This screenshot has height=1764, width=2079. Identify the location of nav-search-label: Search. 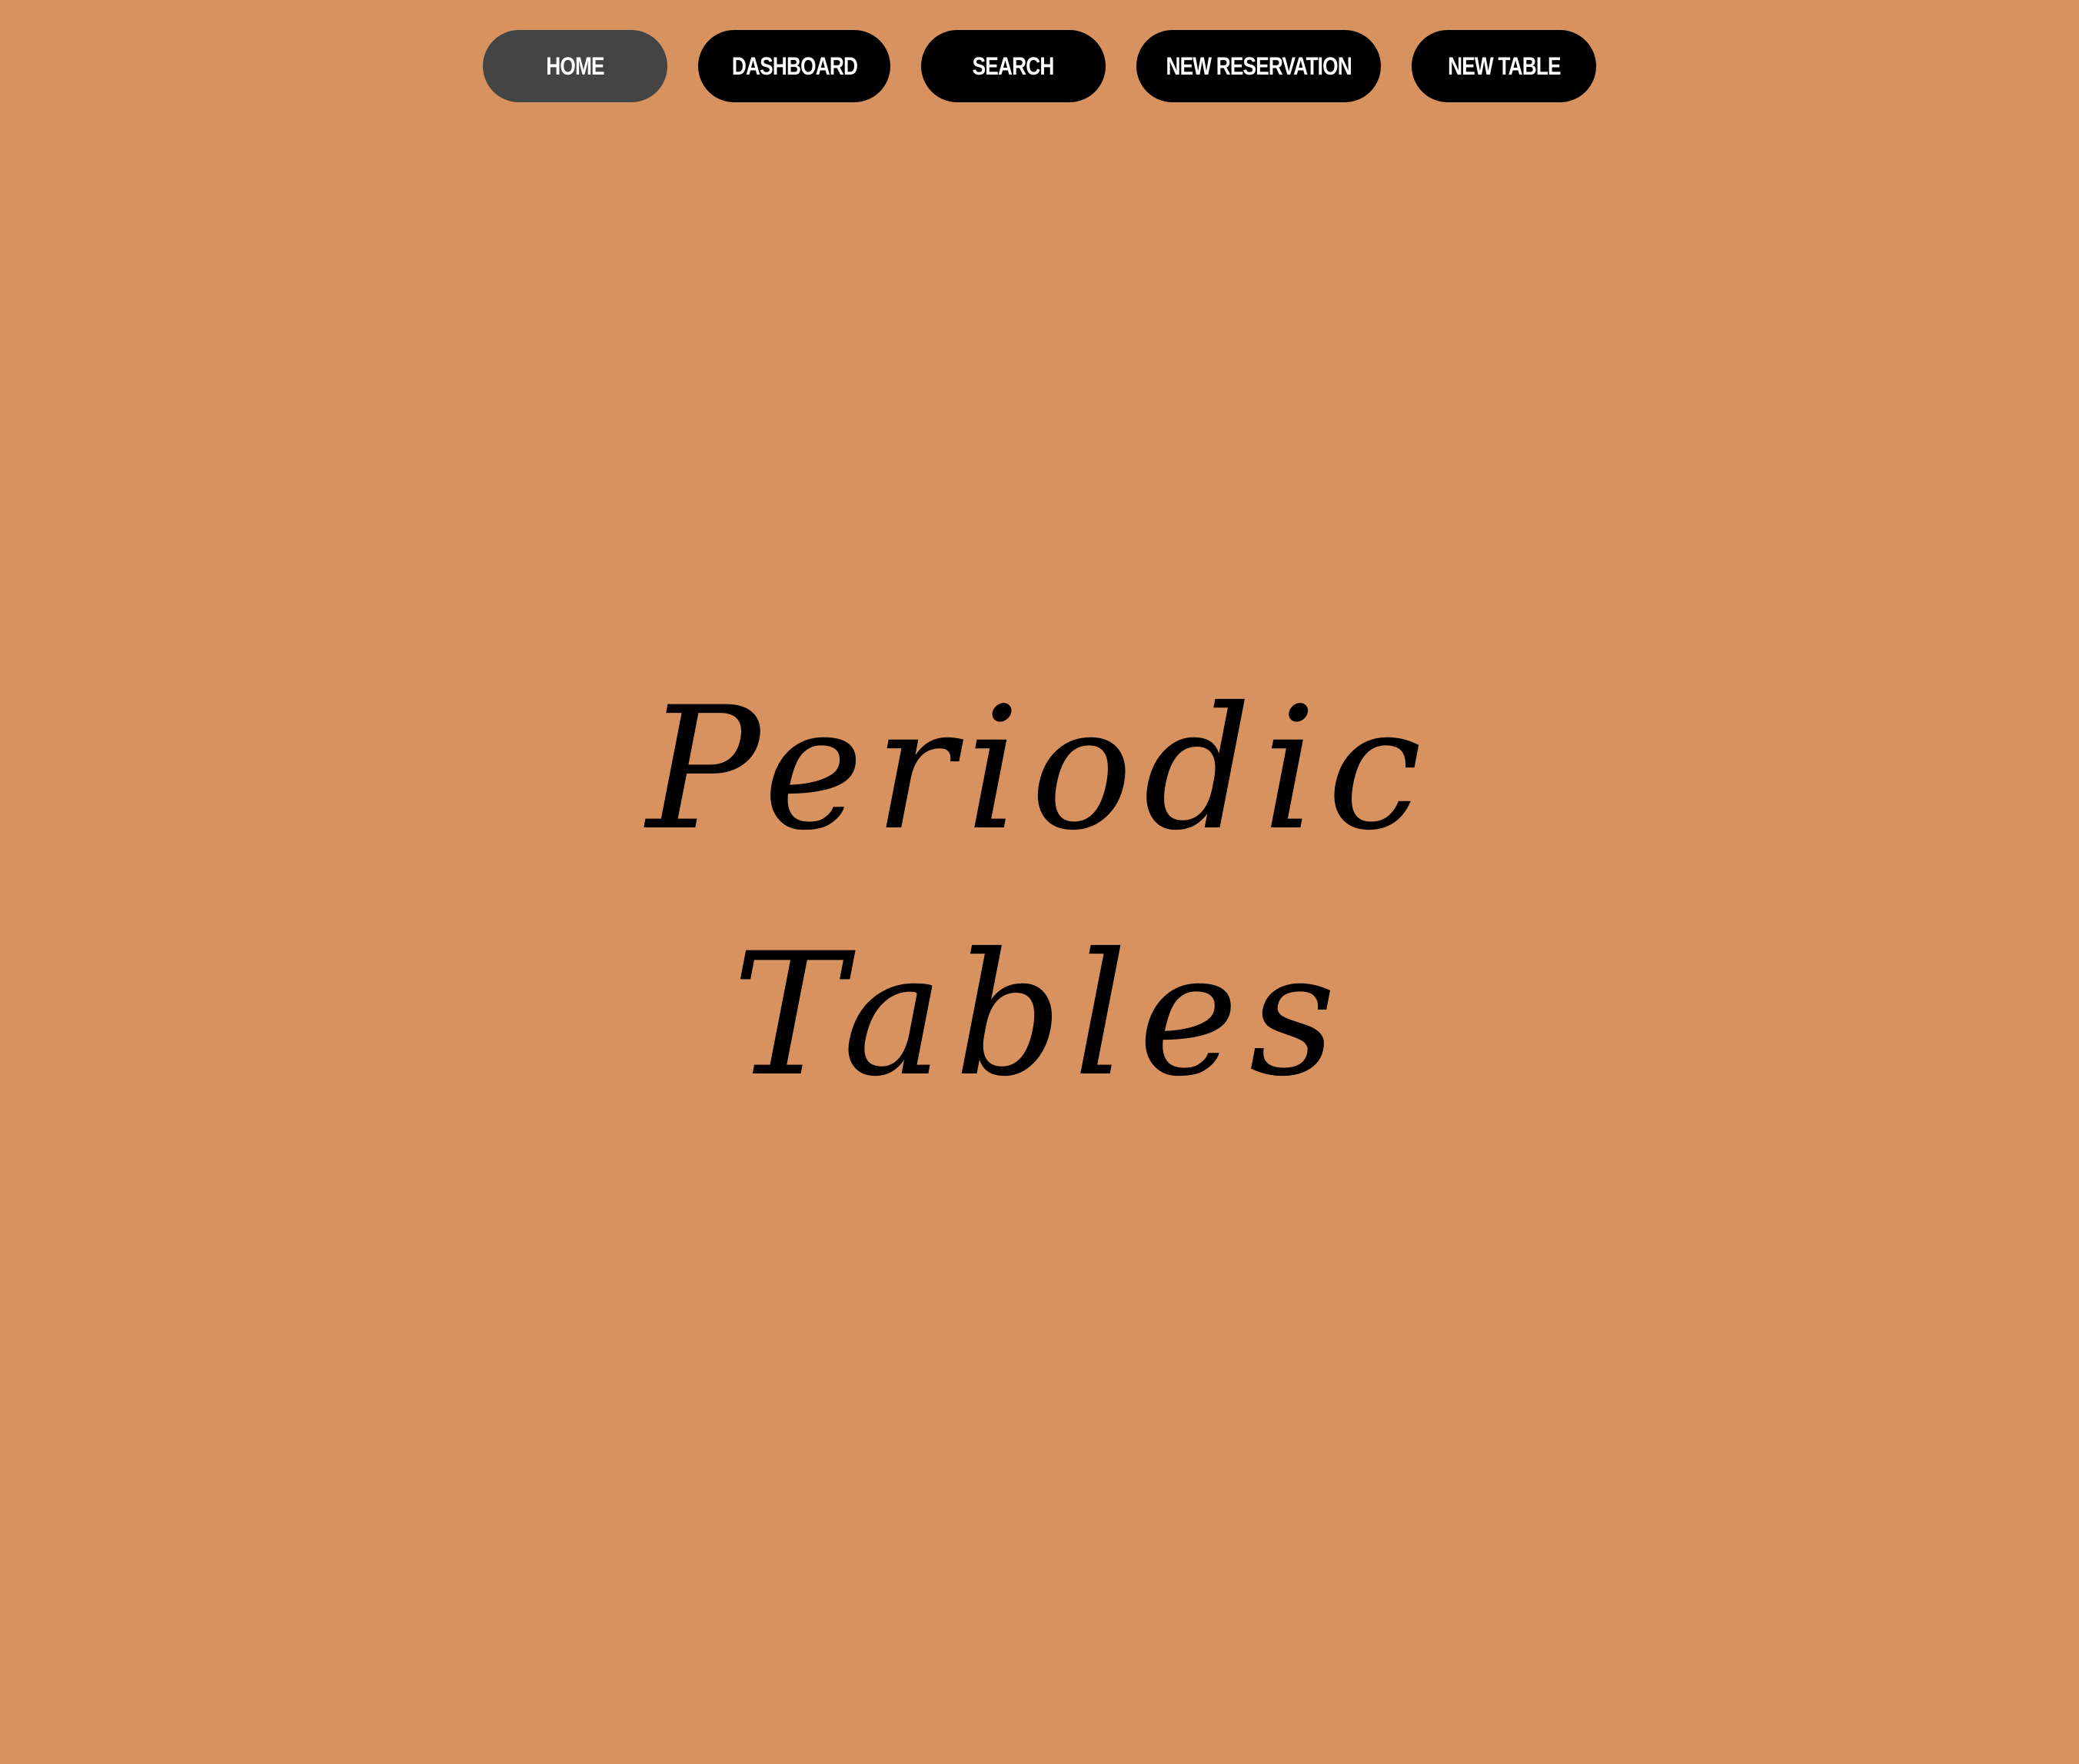
(1014, 66).